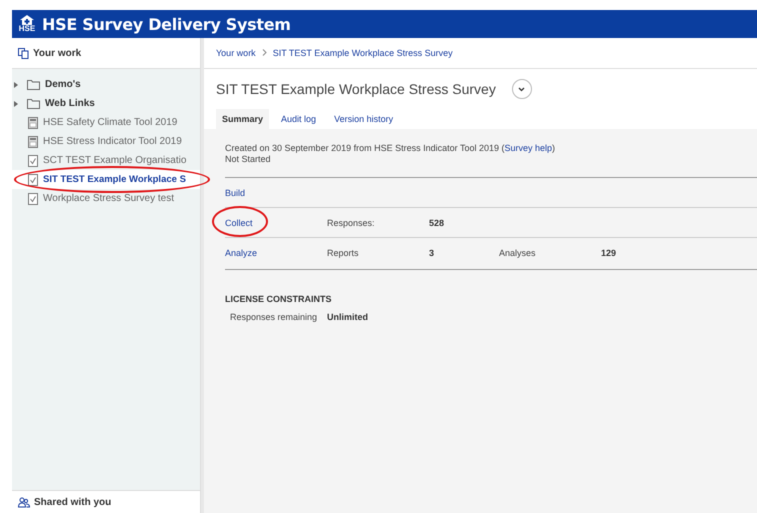 The width and height of the screenshot is (757, 513). Describe the element at coordinates (248, 159) in the screenshot. I see `survey-status: Not Started` at that location.